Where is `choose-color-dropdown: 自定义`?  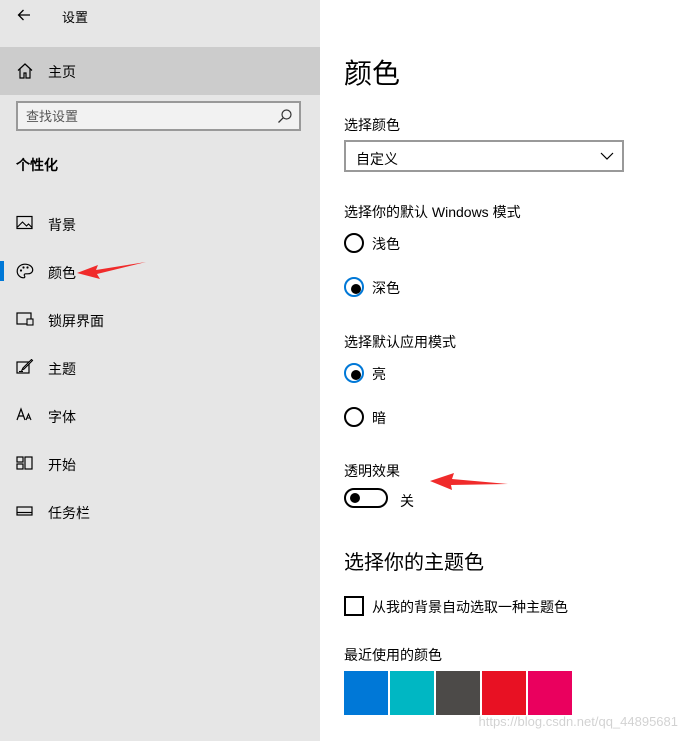 choose-color-dropdown: 自定义 is located at coordinates (484, 156).